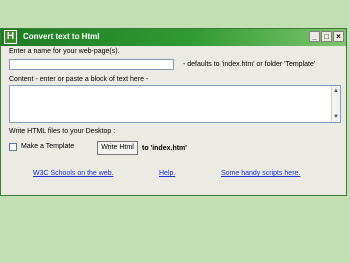 The width and height of the screenshot is (350, 263). I want to click on write-target-text: to 'index.htm', so click(164, 148).